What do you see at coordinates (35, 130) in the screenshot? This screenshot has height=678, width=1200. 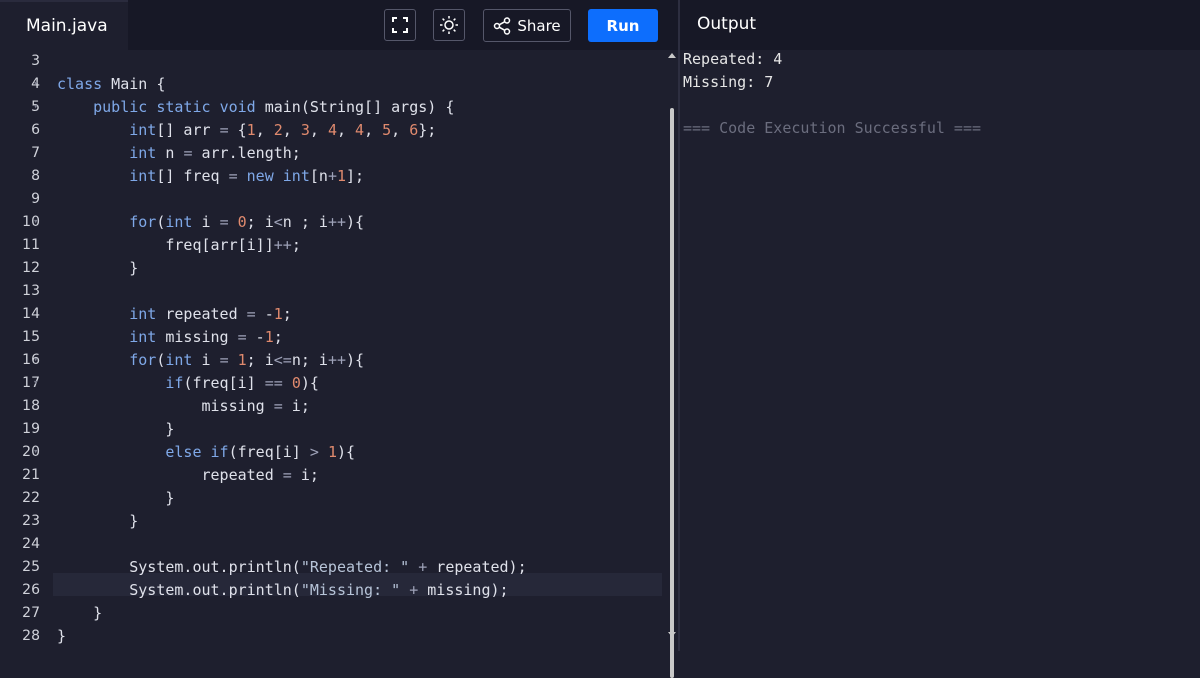 I see `line-number: 6` at bounding box center [35, 130].